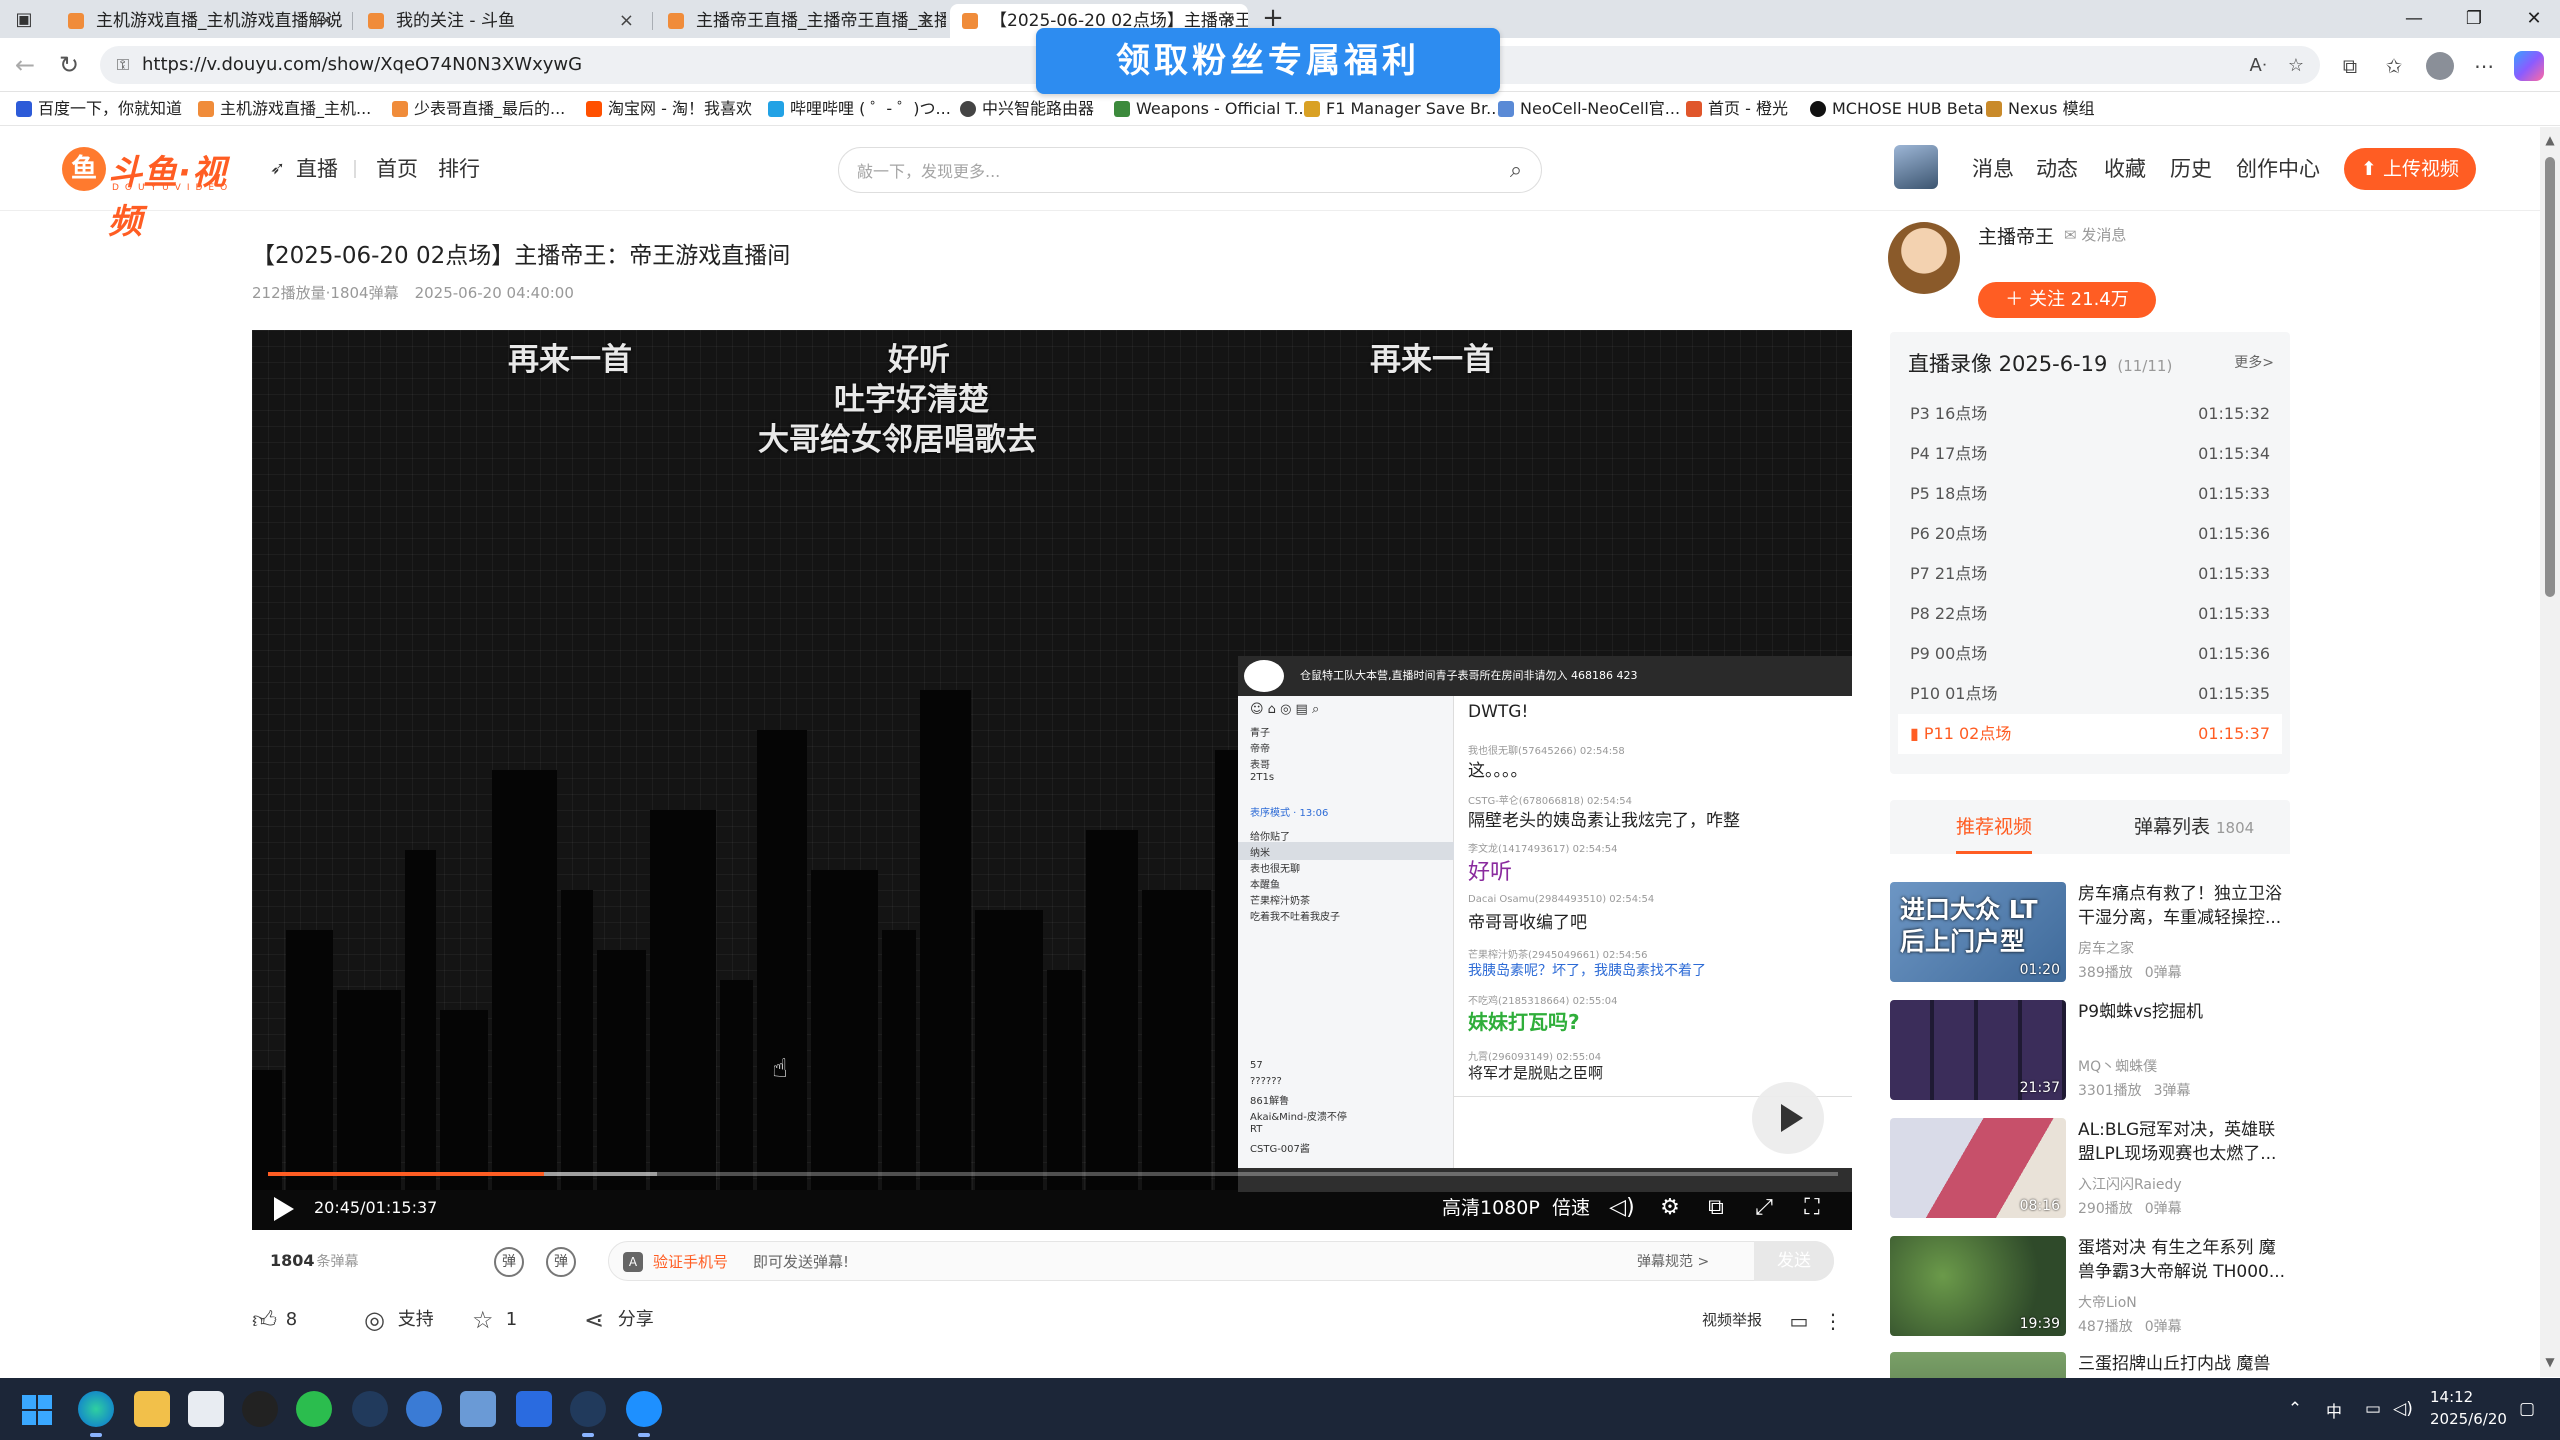 Image resolution: width=2560 pixels, height=1440 pixels. I want to click on playlist-more-link: 更多>, so click(2254, 362).